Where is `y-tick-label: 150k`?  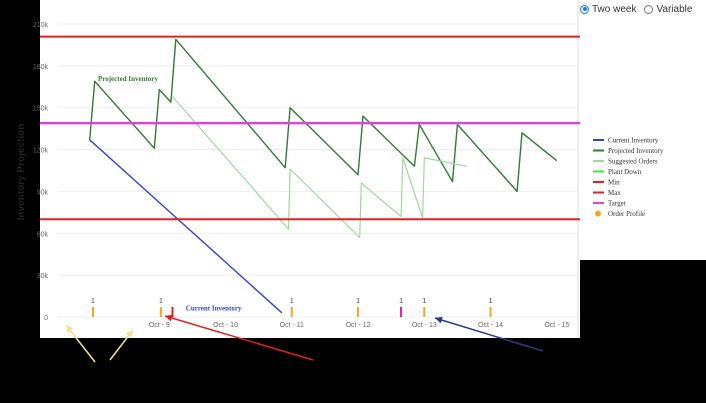
y-tick-label: 150k is located at coordinates (41, 109).